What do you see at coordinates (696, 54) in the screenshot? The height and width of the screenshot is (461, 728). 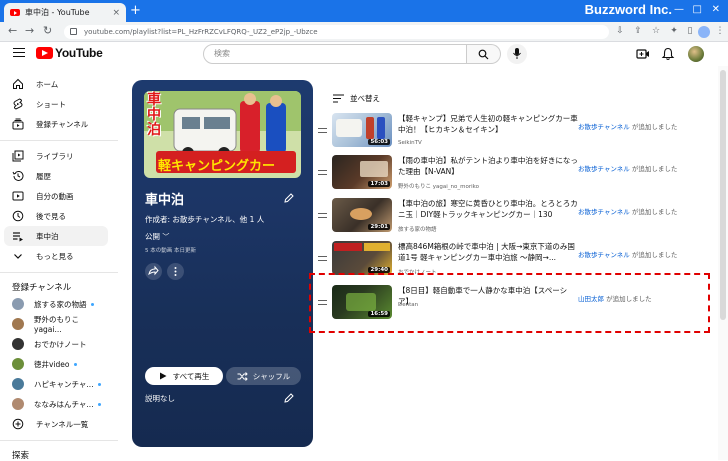 I see `account-avatar` at bounding box center [696, 54].